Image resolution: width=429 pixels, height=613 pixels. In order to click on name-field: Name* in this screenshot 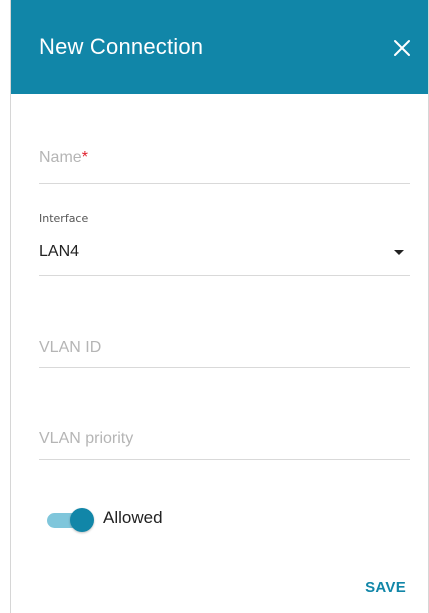, I will do `click(224, 162)`.